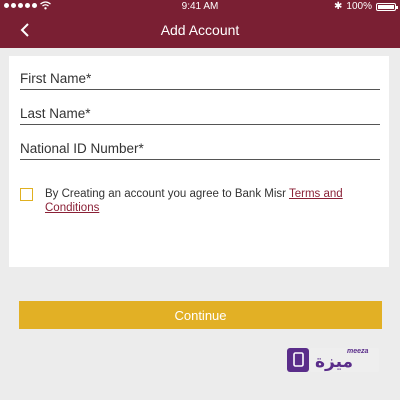 This screenshot has width=400, height=400. I want to click on last-name-input, so click(200, 112).